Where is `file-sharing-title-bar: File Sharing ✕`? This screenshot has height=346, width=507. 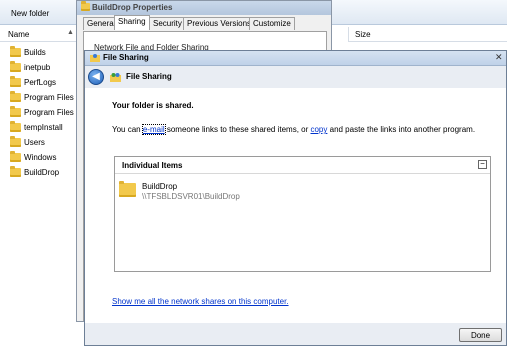
file-sharing-title-bar: File Sharing ✕ is located at coordinates (295, 58).